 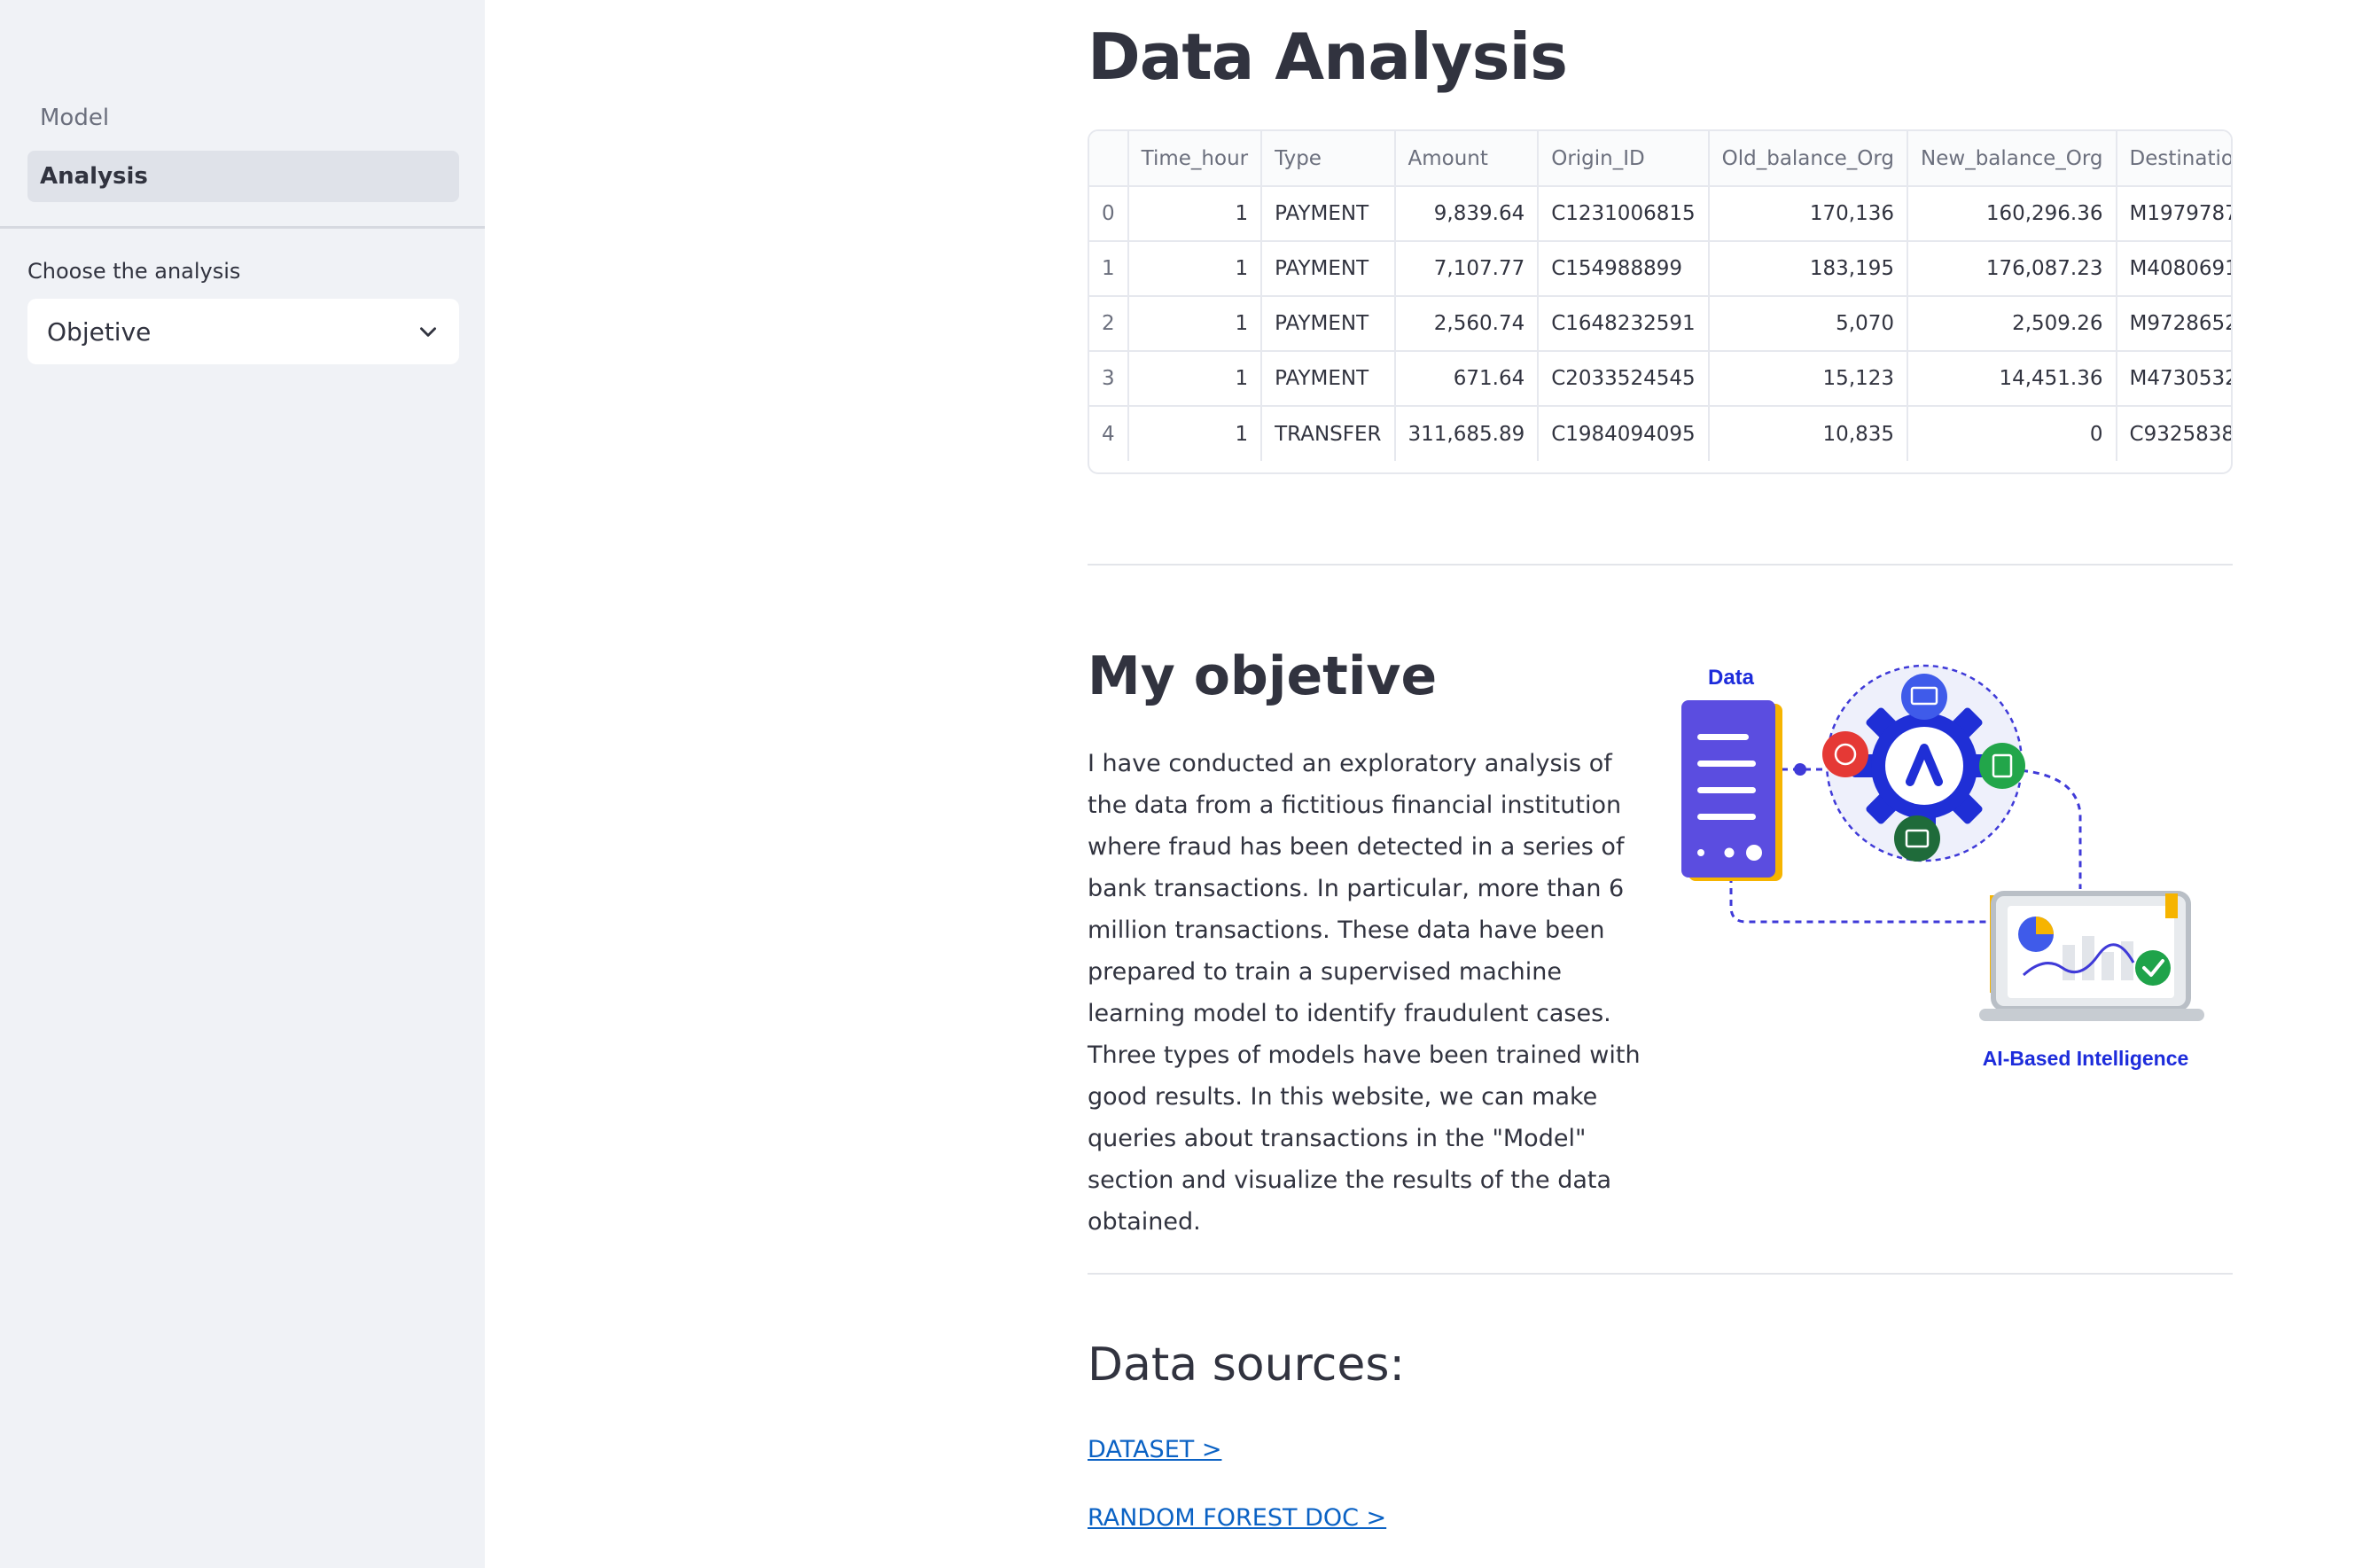 What do you see at coordinates (1808, 159) in the screenshot?
I see `column-header: Old_balance_Org` at bounding box center [1808, 159].